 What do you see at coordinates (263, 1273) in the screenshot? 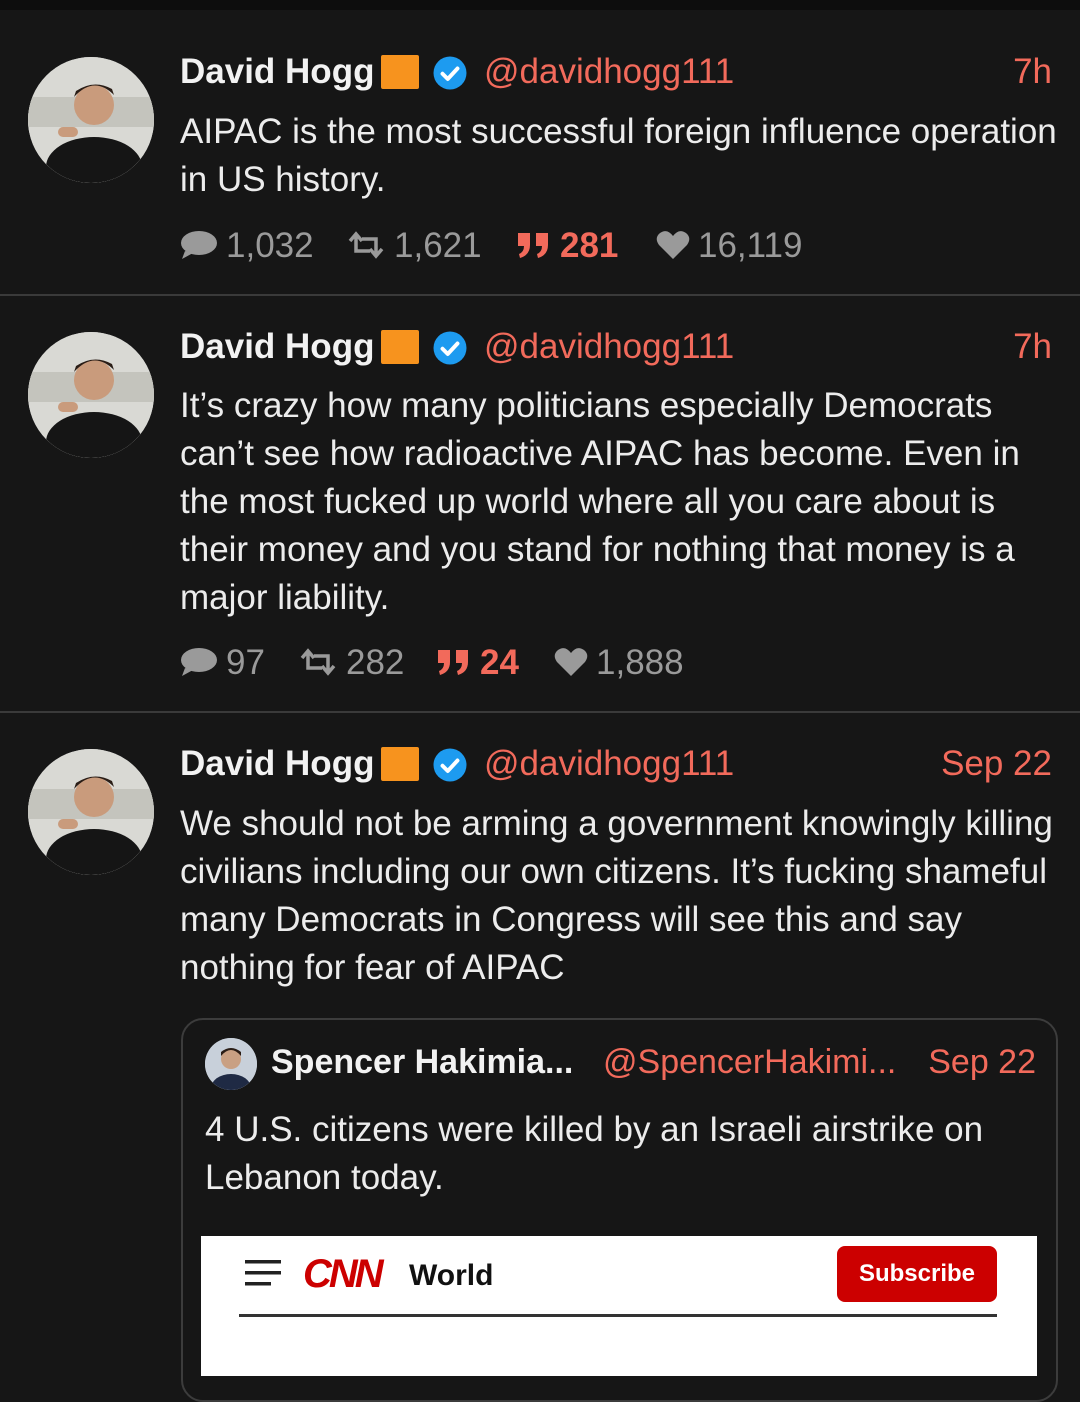
I see `menu-icon` at bounding box center [263, 1273].